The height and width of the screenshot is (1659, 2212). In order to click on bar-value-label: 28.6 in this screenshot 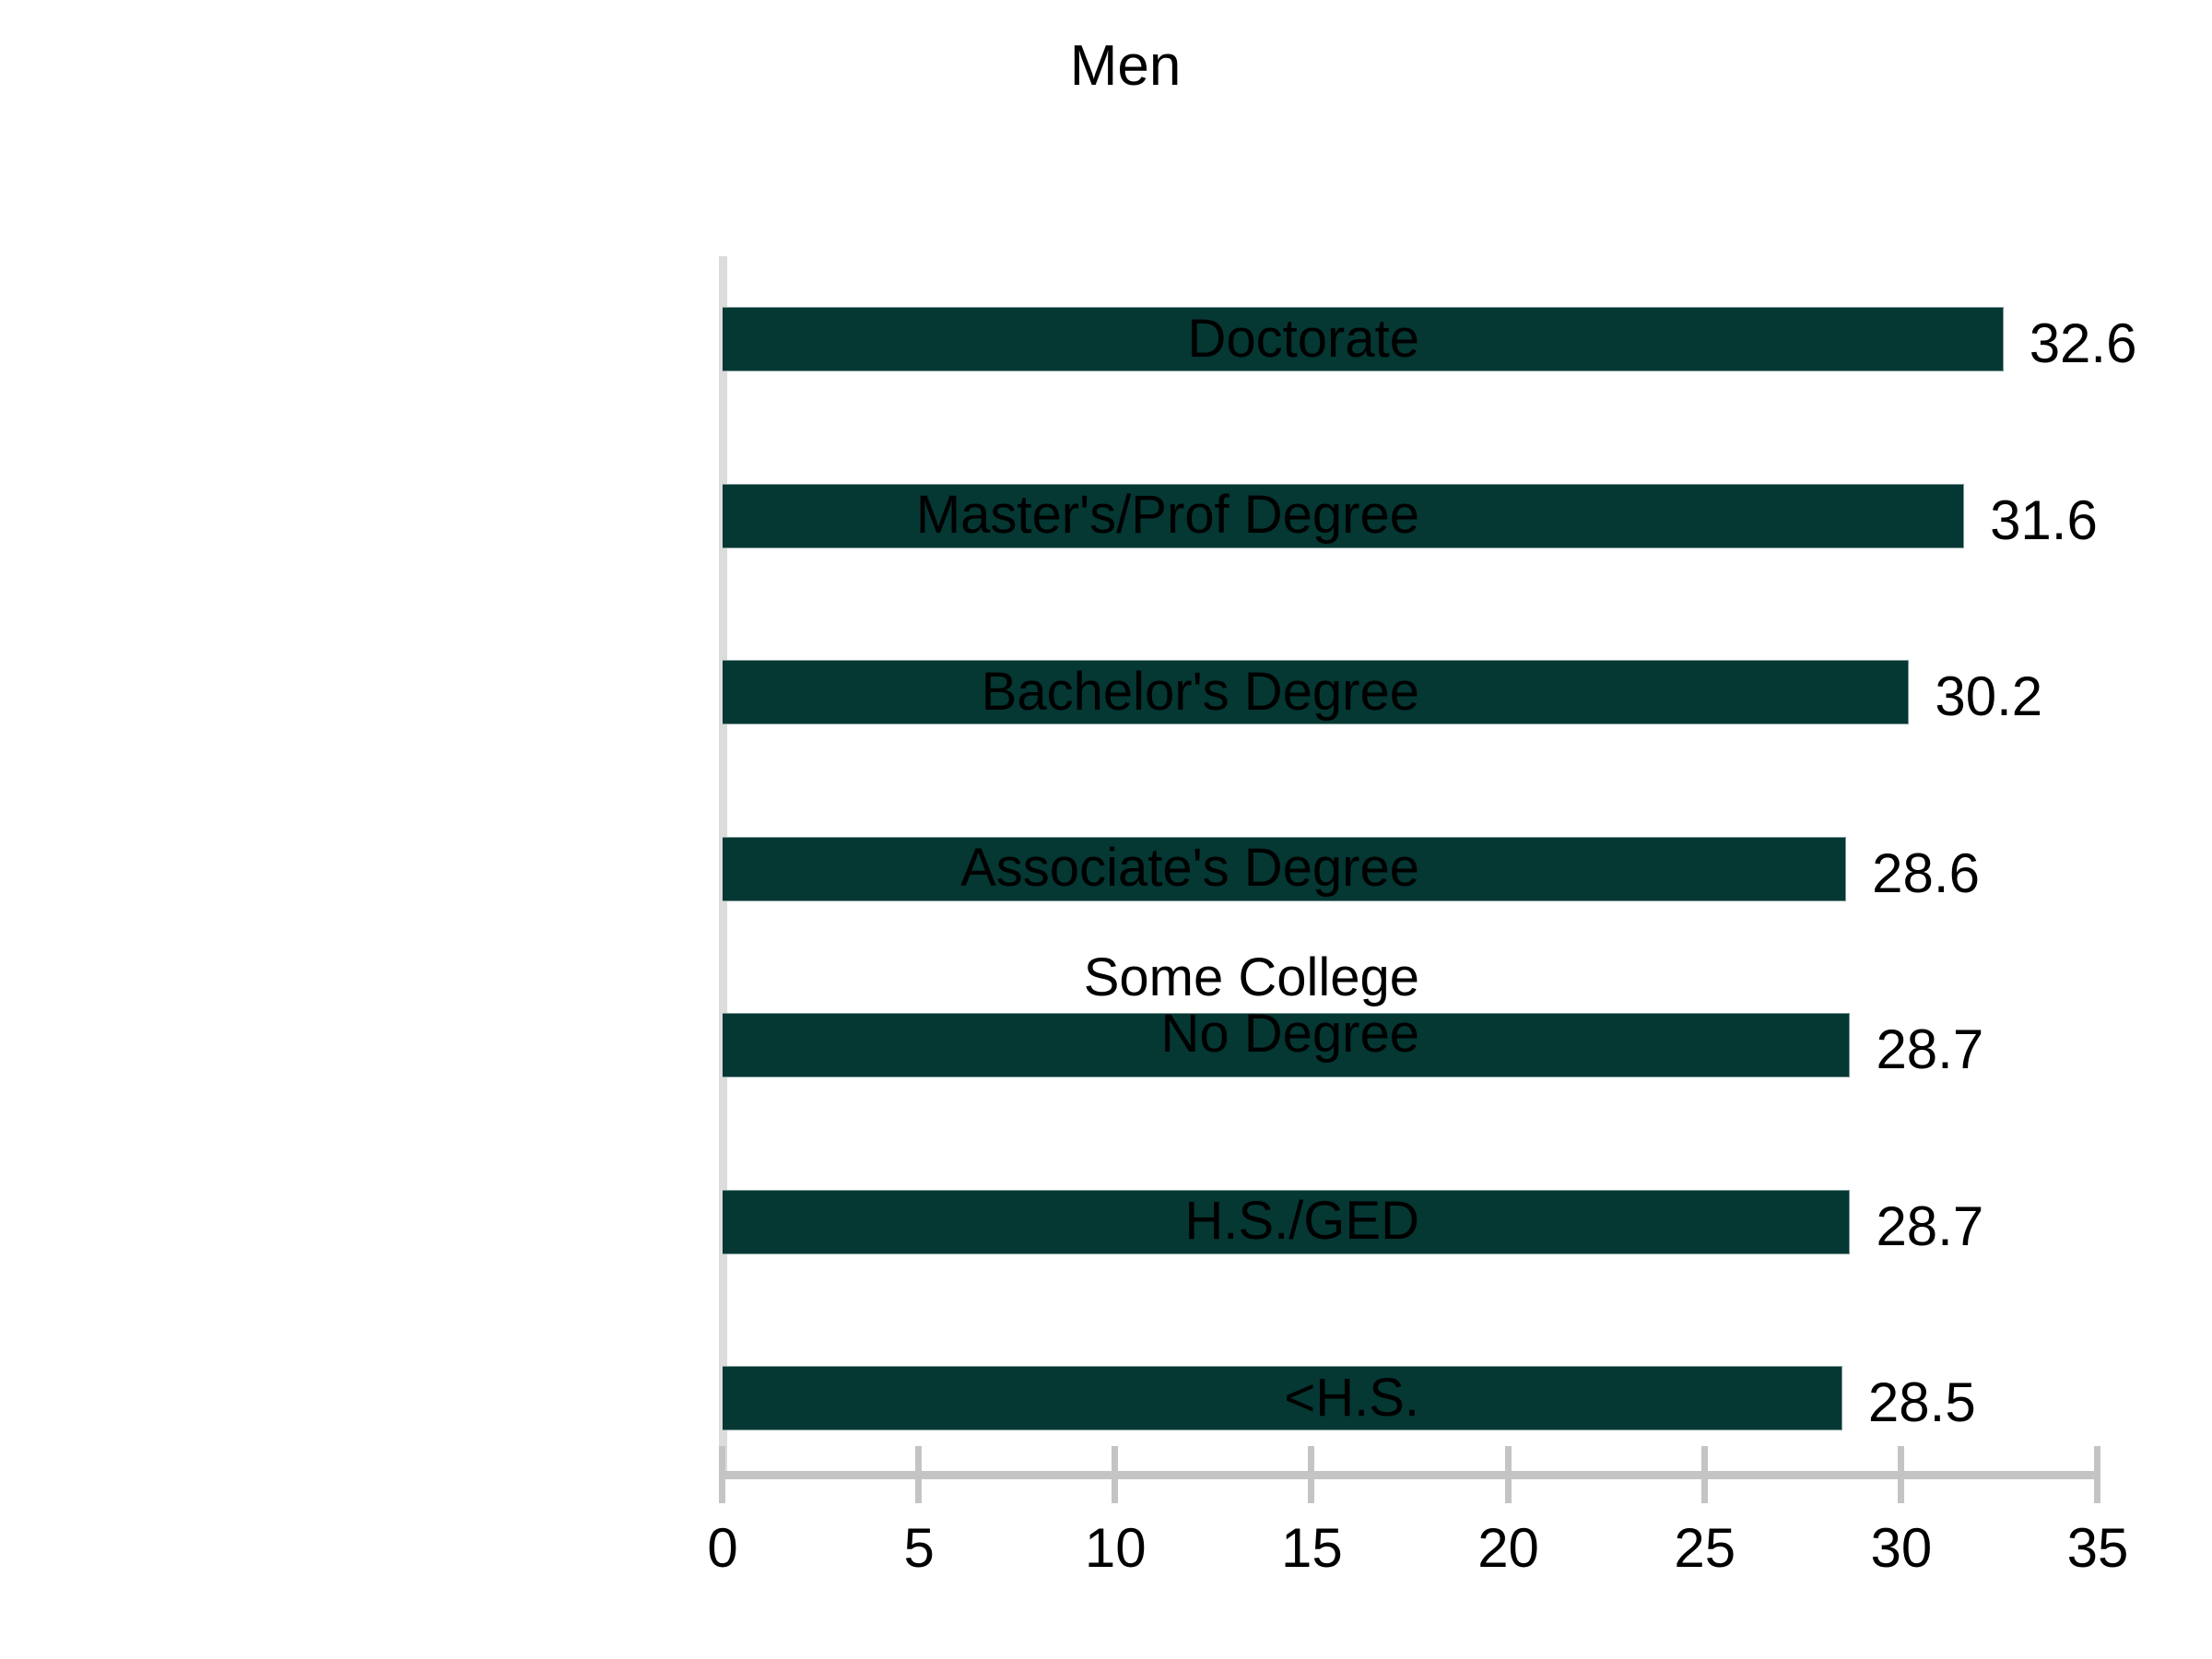, I will do `click(1926, 872)`.